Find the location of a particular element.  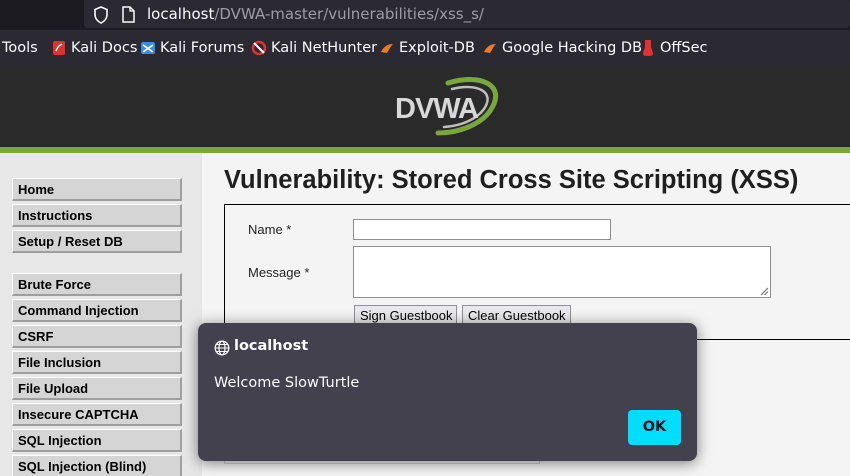

sidebar-item-home: Home is located at coordinates (97, 189).